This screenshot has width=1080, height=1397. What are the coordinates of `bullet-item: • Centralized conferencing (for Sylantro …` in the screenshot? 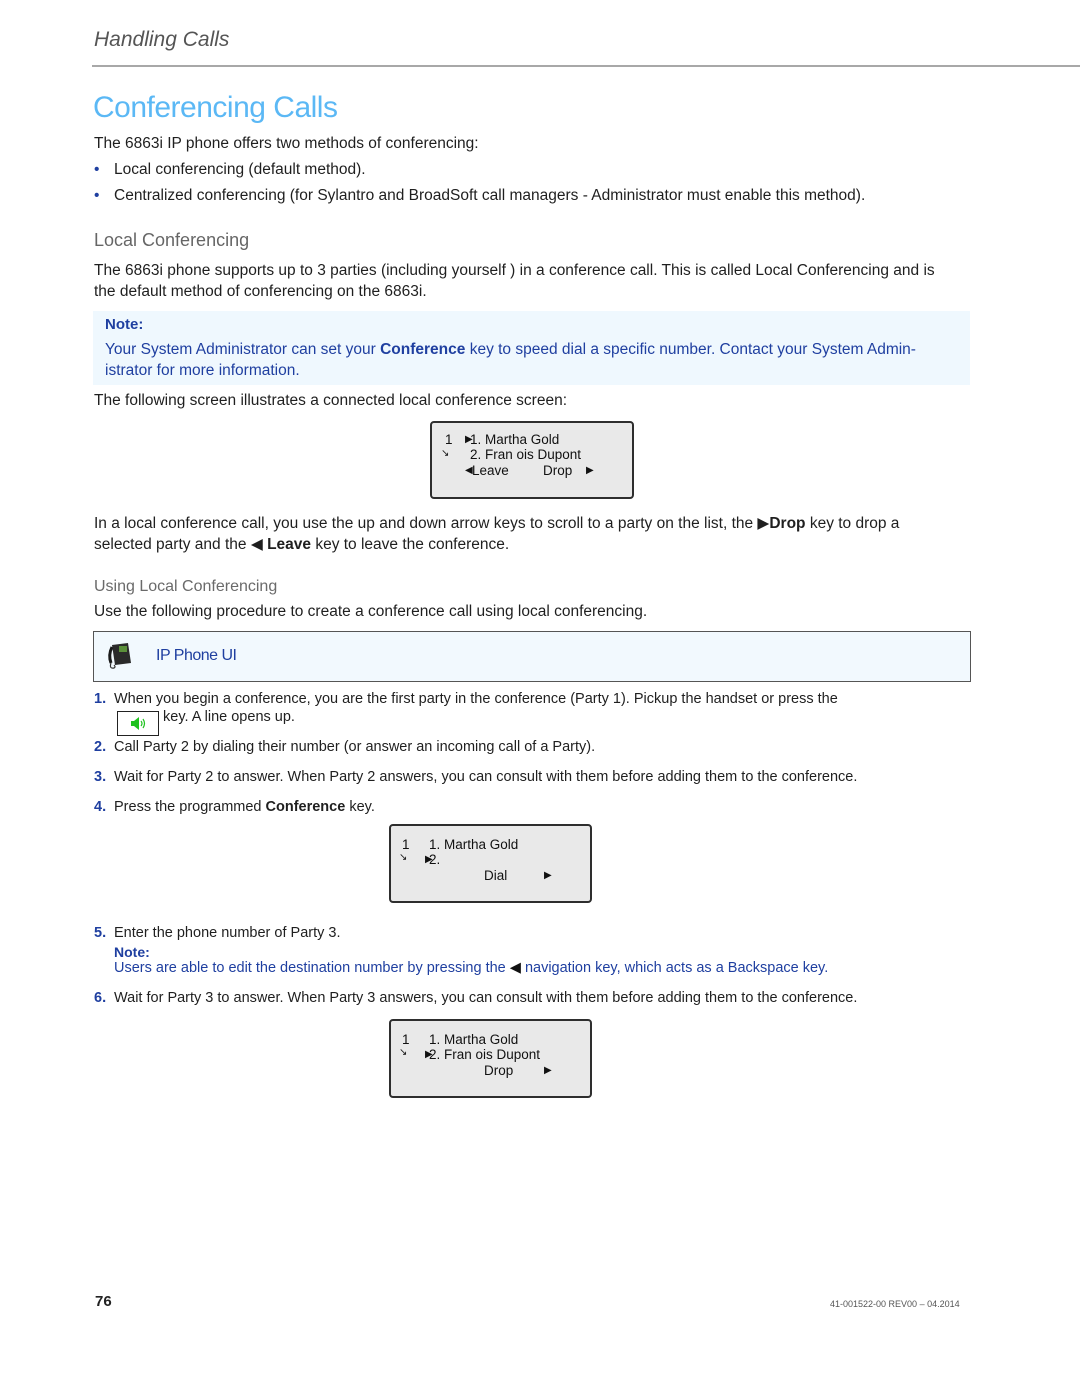 It's located at (480, 195).